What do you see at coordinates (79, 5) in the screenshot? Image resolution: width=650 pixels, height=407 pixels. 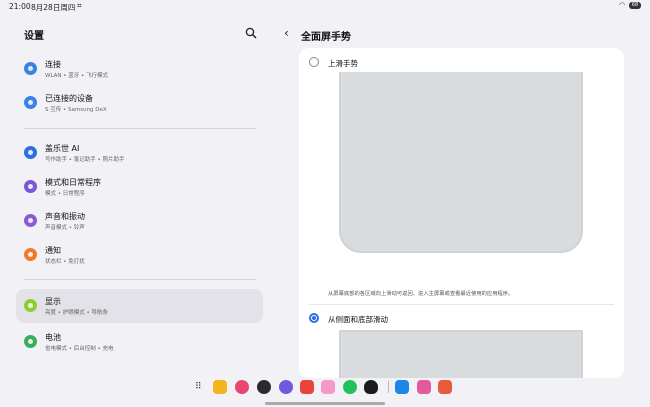 I see `screenshot-icon: ⌗` at bounding box center [79, 5].